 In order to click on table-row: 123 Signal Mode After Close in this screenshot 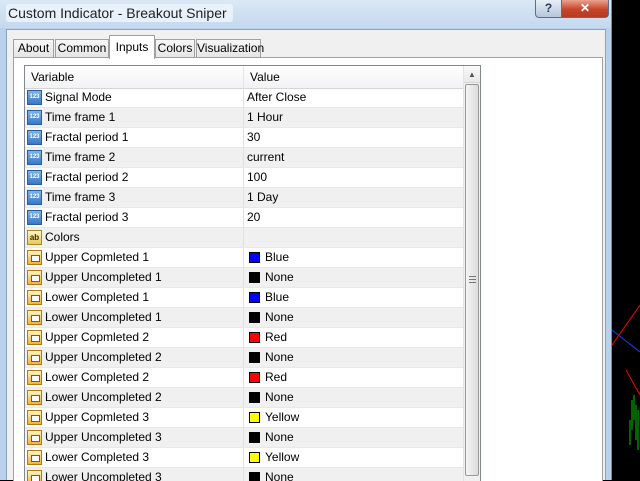, I will do `click(244, 98)`.